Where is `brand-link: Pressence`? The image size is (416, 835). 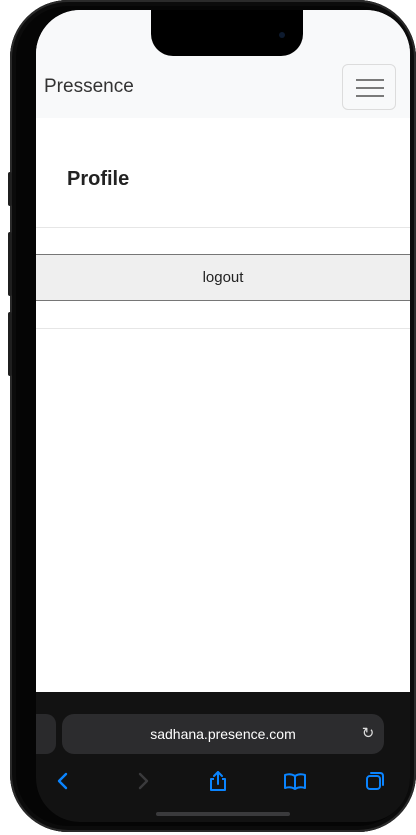 brand-link: Pressence is located at coordinates (89, 87).